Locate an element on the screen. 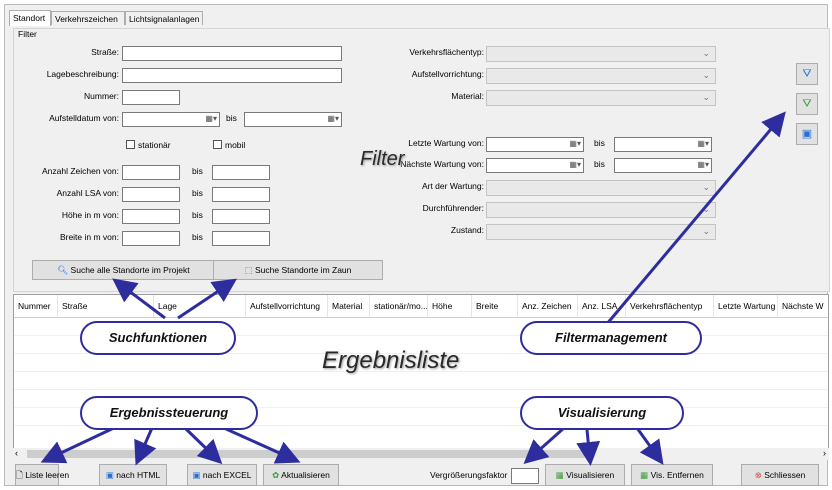 This screenshot has width=832, height=490. arrow-nach-html is located at coordinates (145, 446).